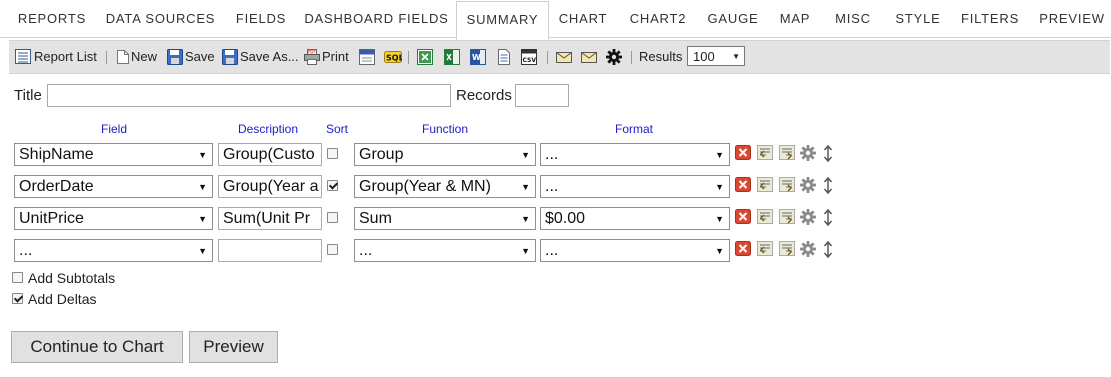 The height and width of the screenshot is (377, 1111). Describe the element at coordinates (17, 298) in the screenshot. I see `add-deltas-checkbox` at that location.